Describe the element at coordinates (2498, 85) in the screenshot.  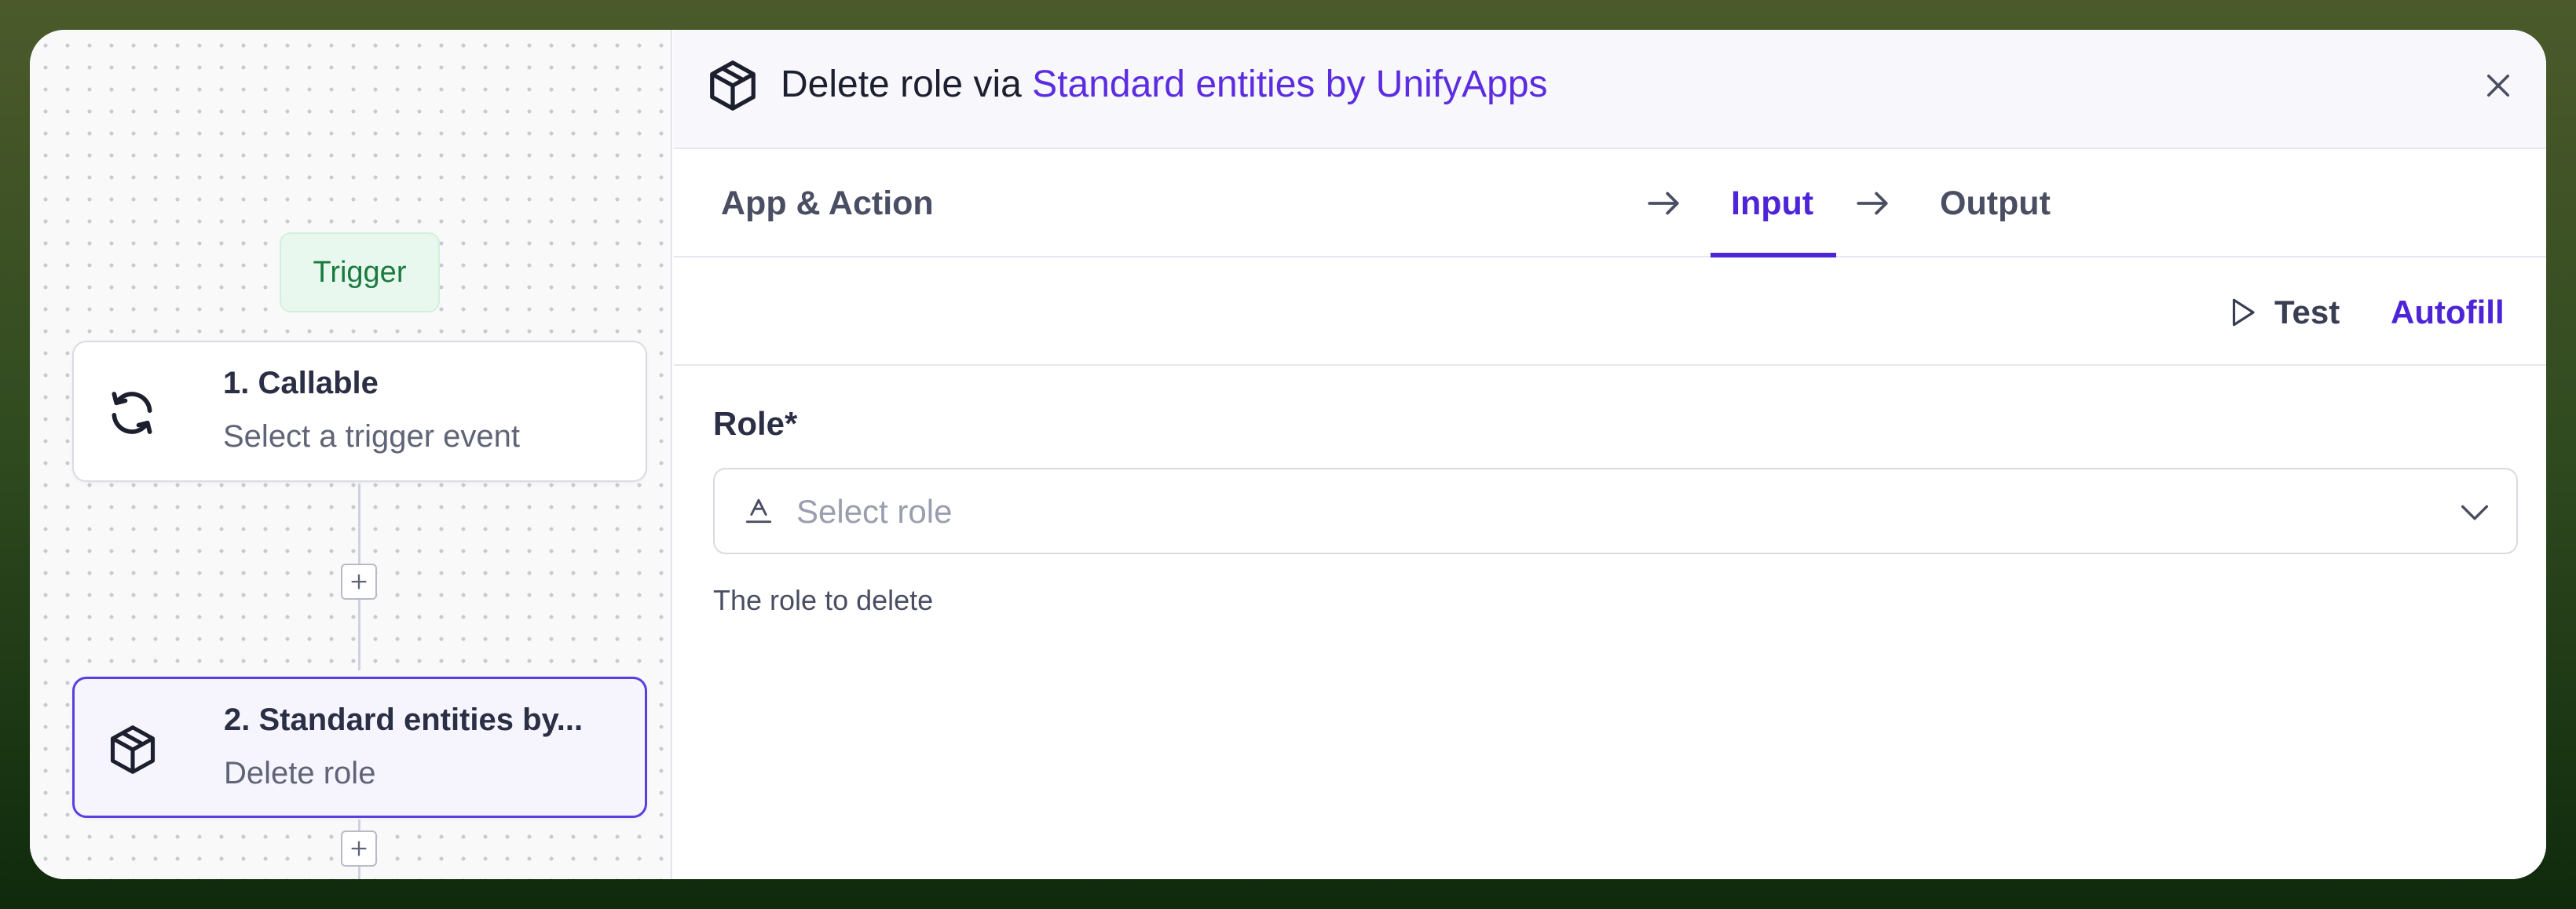
I see `close-icon` at that location.